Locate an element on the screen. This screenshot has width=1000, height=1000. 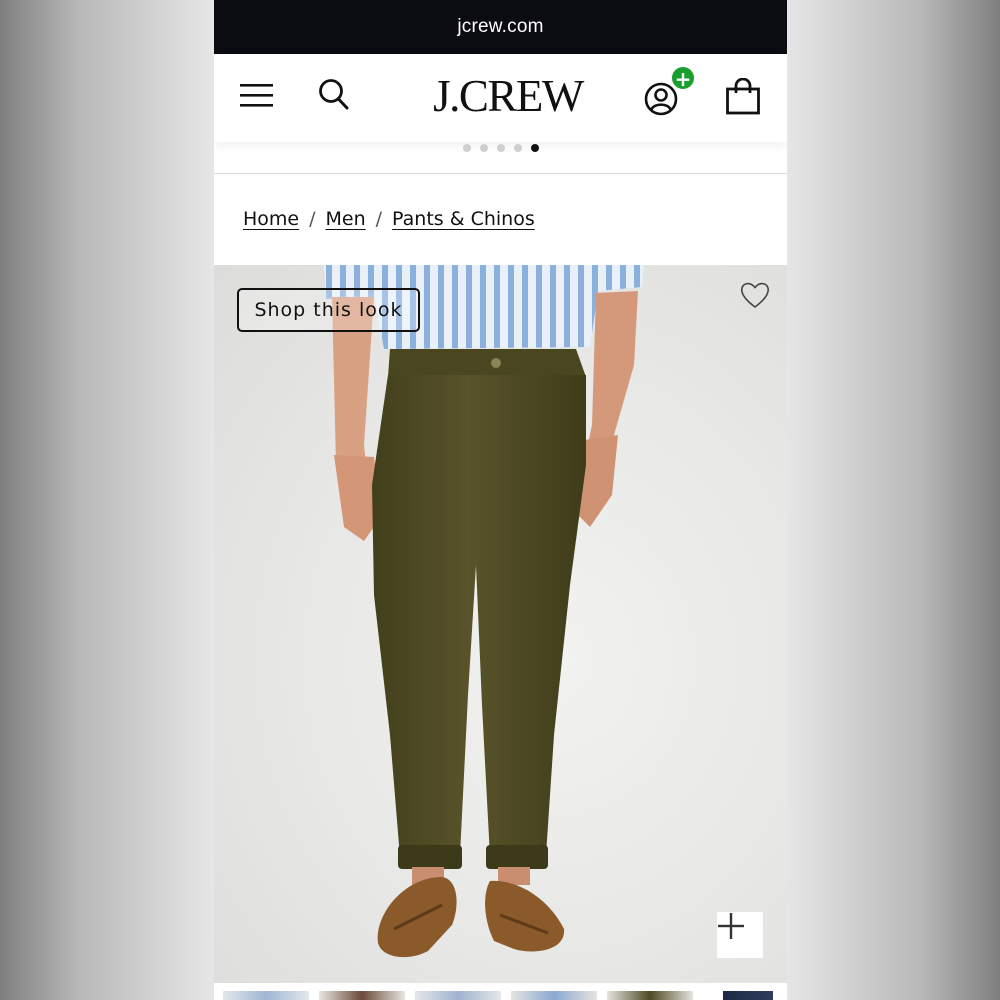
zoom-button is located at coordinates (740, 935).